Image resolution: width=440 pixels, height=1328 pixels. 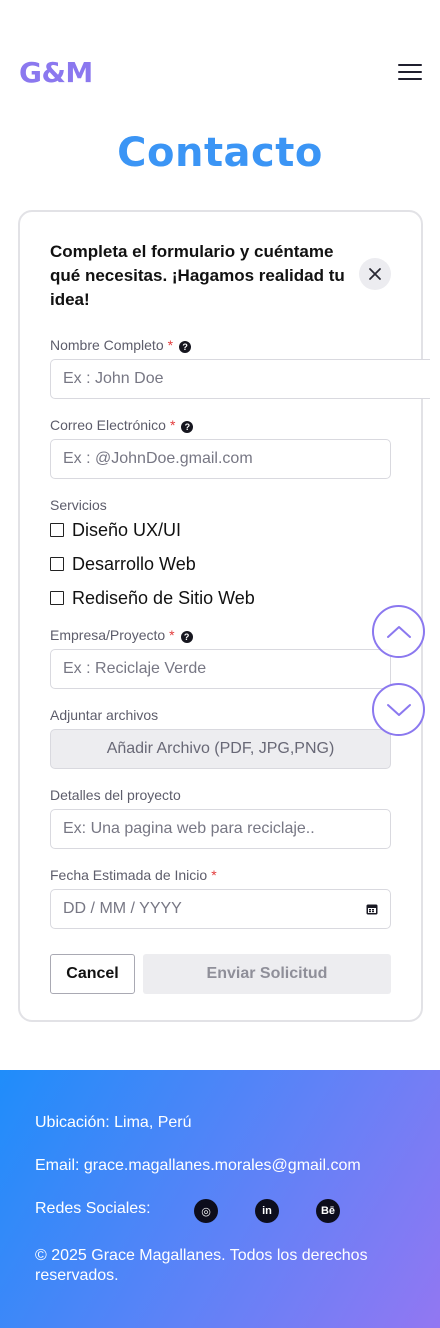 I want to click on add-file-button: Añadir Archivo (PDF, JPG,PNG), so click(x=220, y=749).